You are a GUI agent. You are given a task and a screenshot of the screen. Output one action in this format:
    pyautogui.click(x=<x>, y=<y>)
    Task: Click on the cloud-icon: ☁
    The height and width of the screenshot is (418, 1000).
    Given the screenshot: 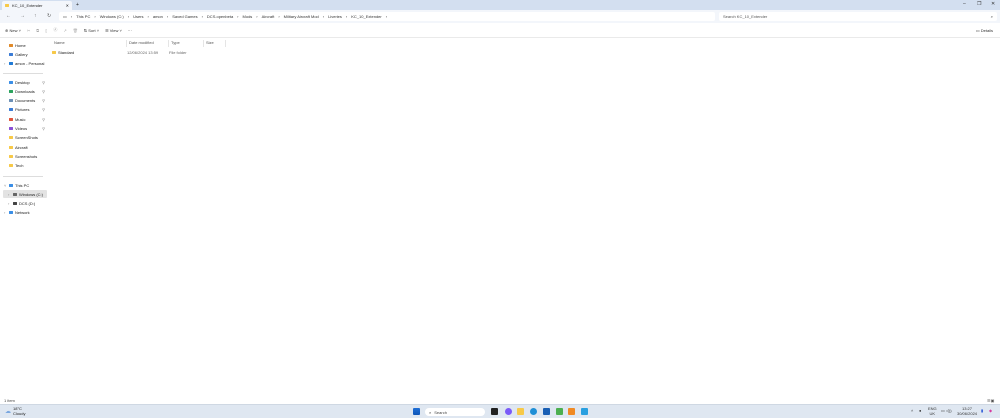 What is the action you would take?
    pyautogui.click(x=8, y=412)
    